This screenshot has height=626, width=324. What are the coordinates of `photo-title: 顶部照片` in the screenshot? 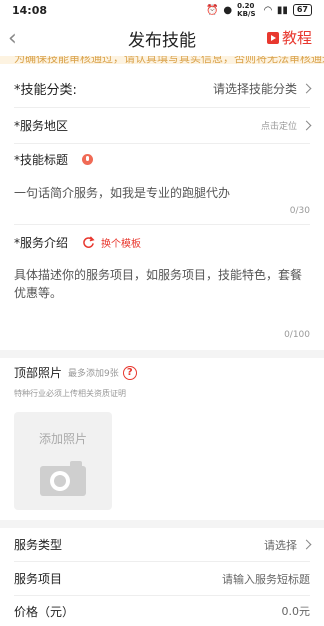 It's located at (38, 373).